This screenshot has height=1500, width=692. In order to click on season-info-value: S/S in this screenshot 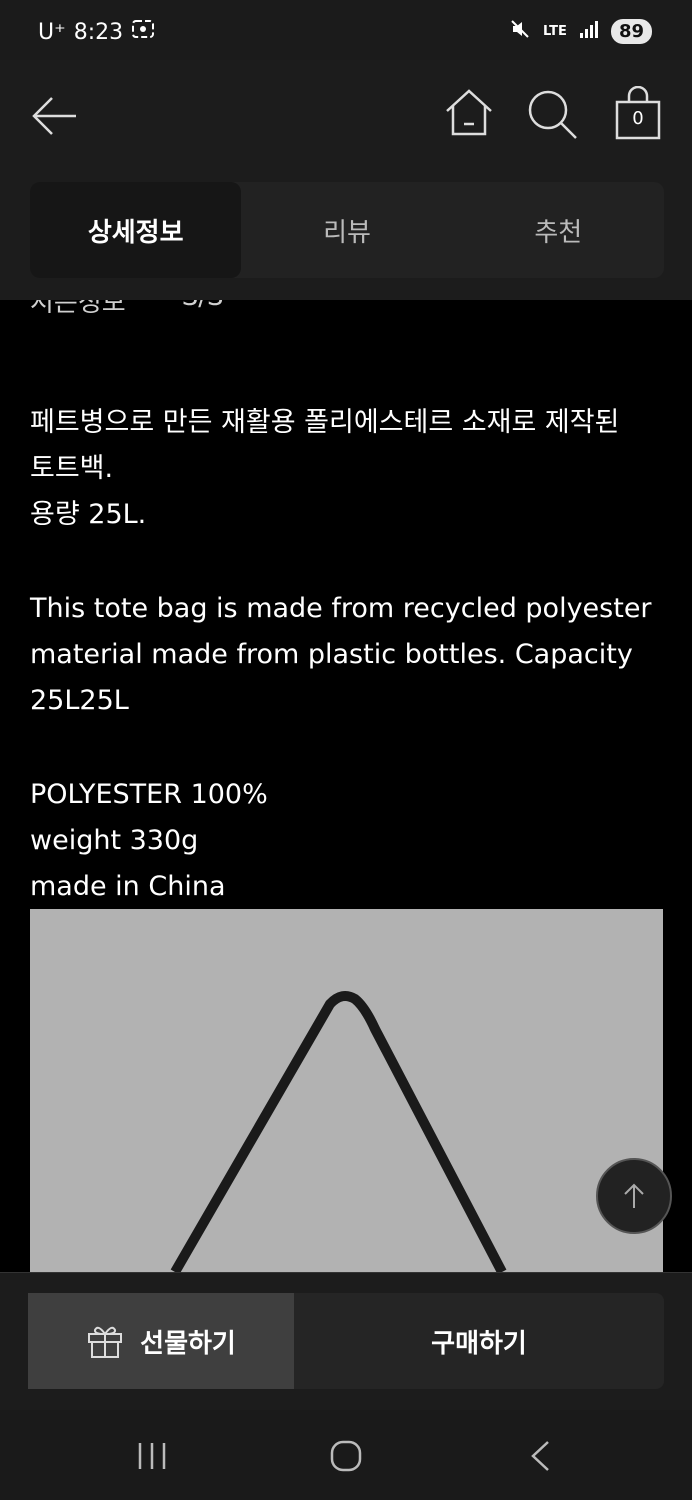, I will do `click(203, 309)`.